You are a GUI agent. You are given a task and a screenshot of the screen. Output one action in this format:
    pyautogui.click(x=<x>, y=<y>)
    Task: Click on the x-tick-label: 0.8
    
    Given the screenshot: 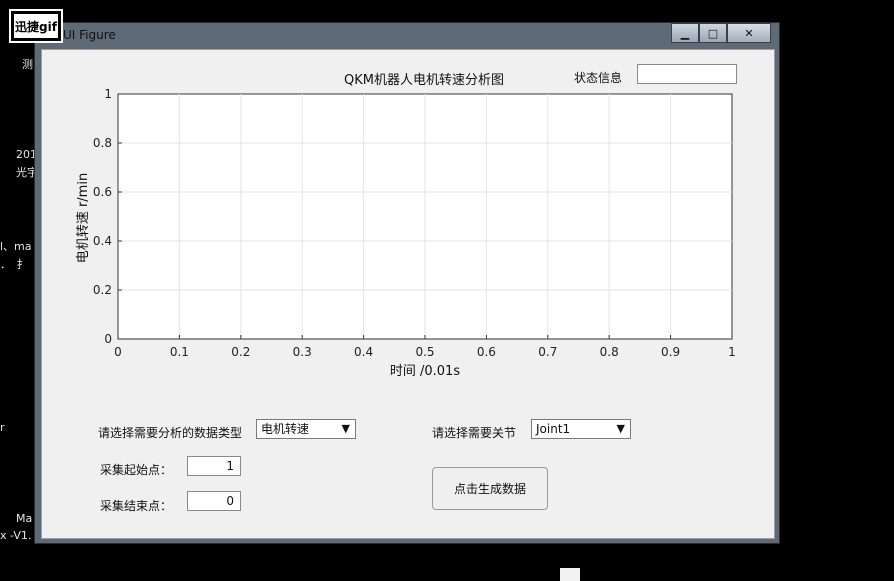 What is the action you would take?
    pyautogui.click(x=609, y=352)
    